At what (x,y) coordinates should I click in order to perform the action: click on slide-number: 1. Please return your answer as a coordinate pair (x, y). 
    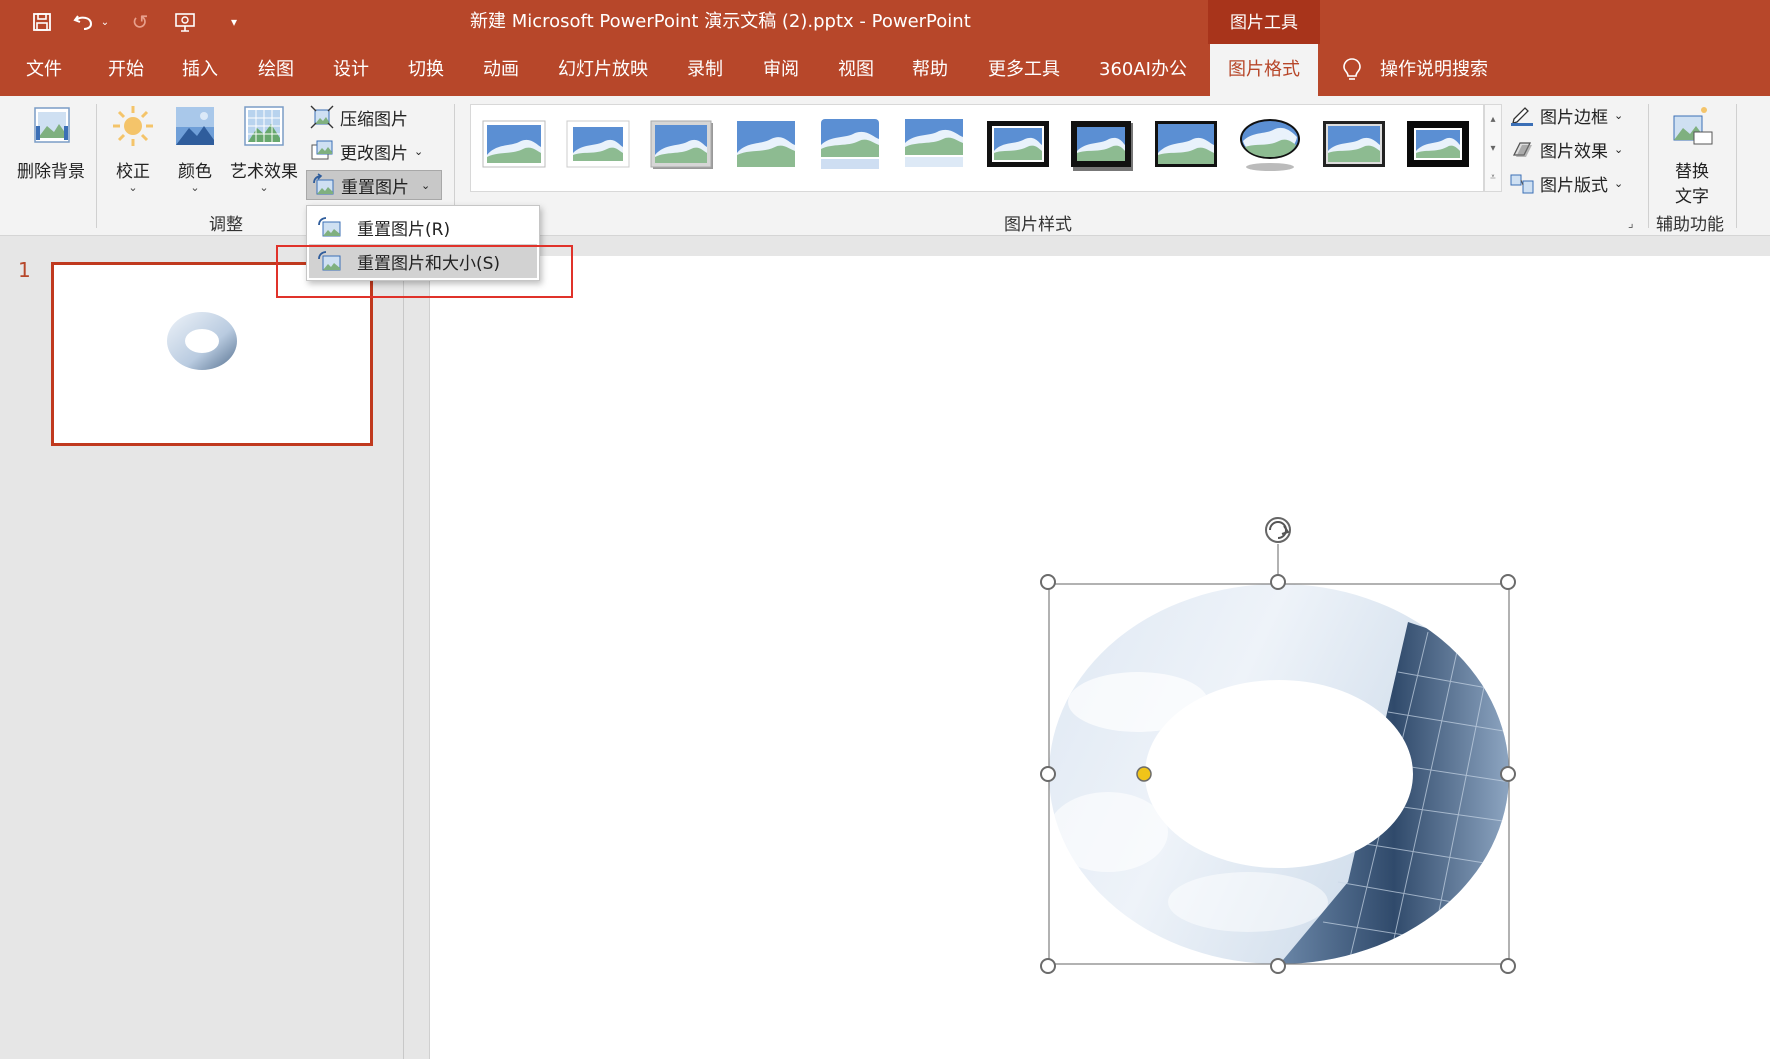
    Looking at the image, I should click on (24, 270).